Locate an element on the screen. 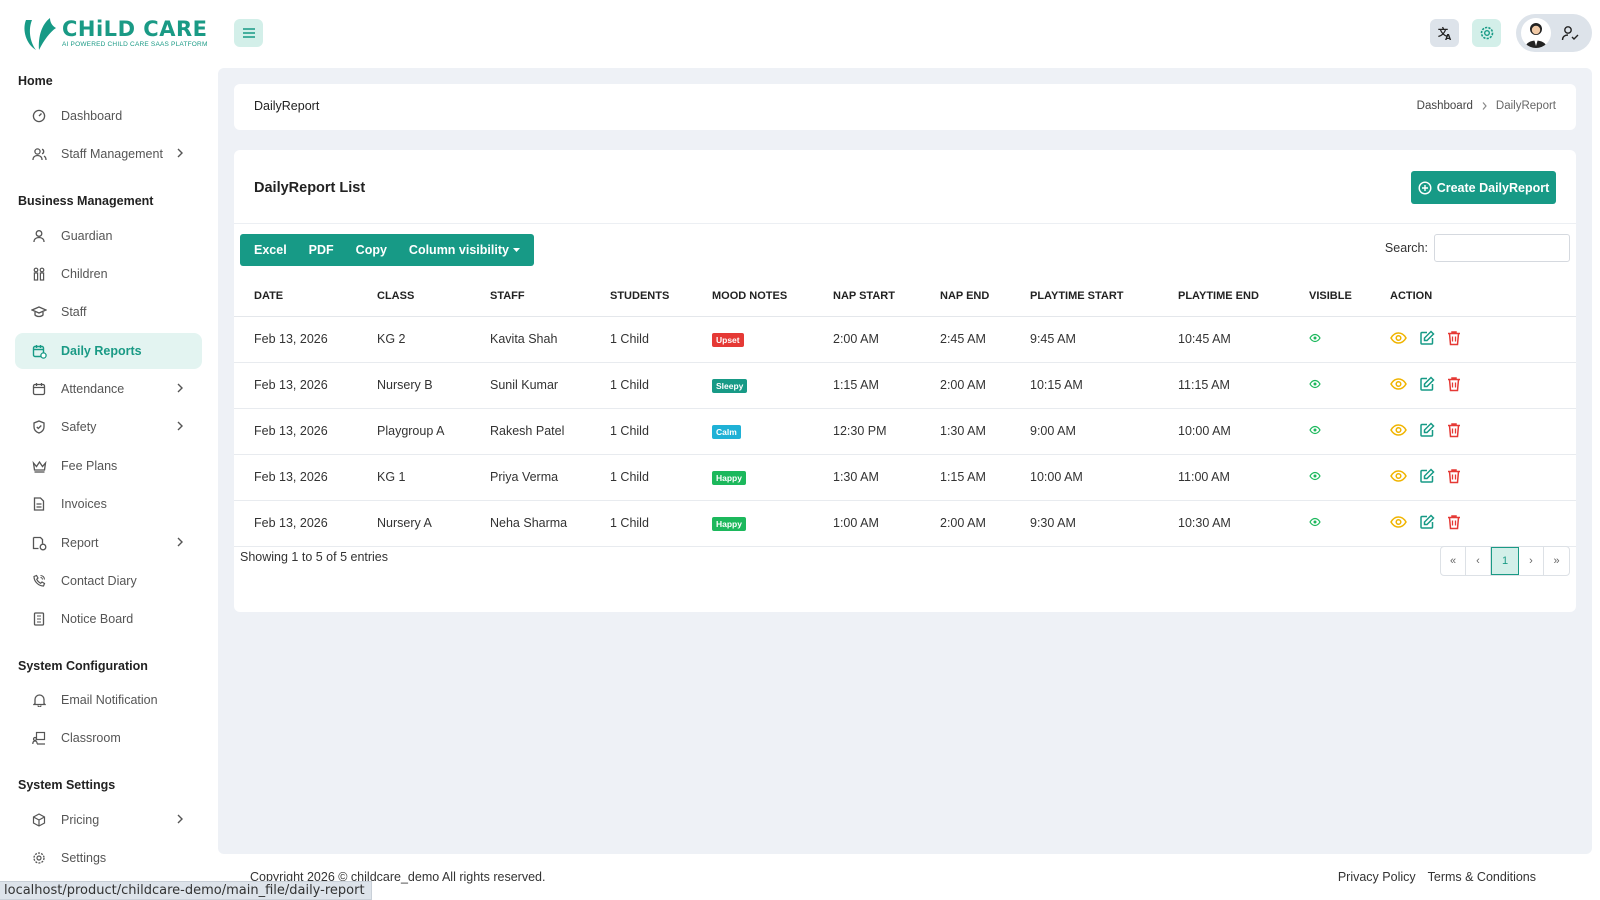  cell-playtime-start: 10:00 AM is located at coordinates (1084, 477).